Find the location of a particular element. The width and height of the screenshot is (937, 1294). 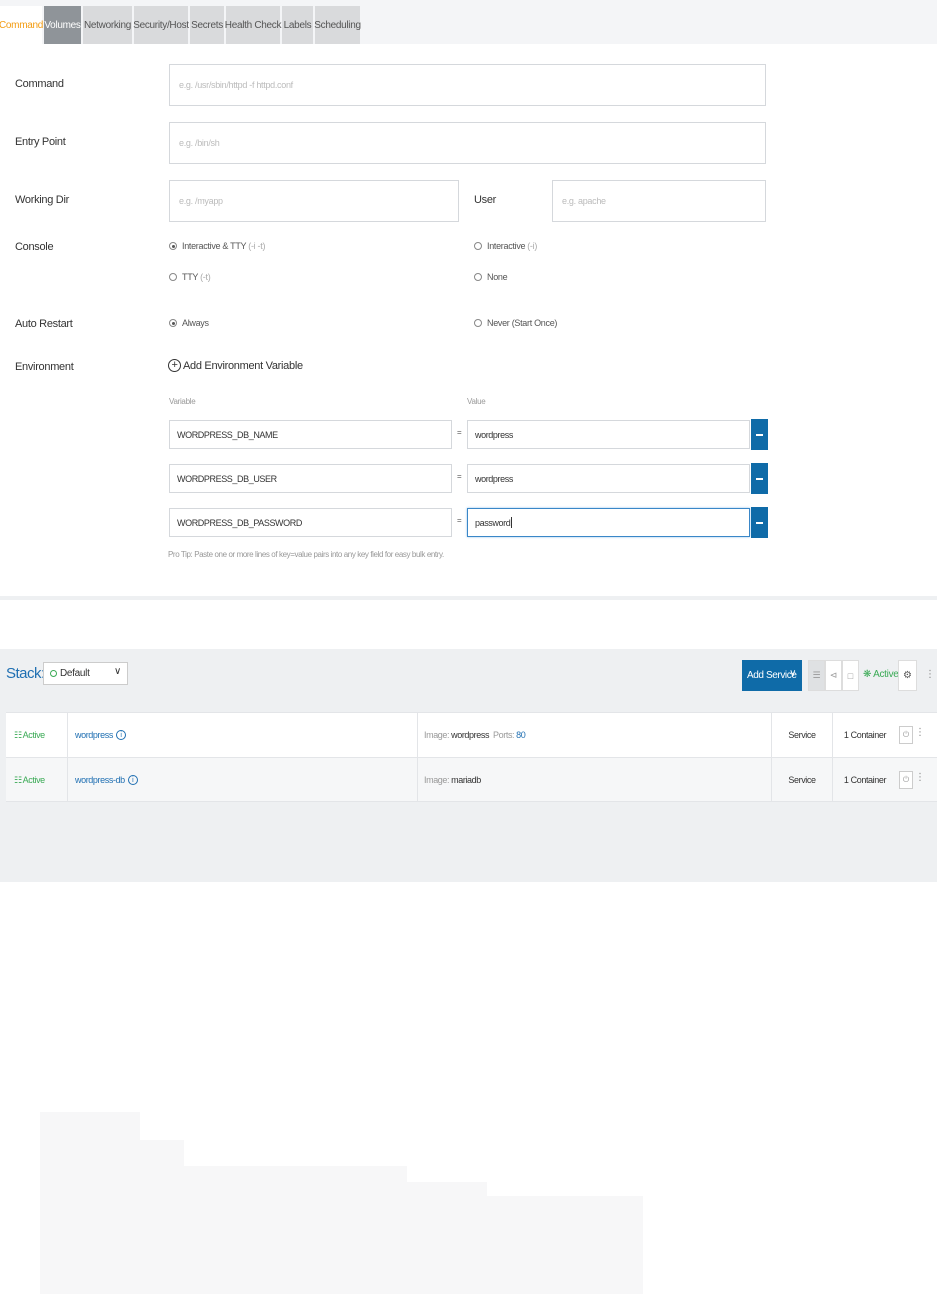

tab-networking: Networking is located at coordinates (107, 25).